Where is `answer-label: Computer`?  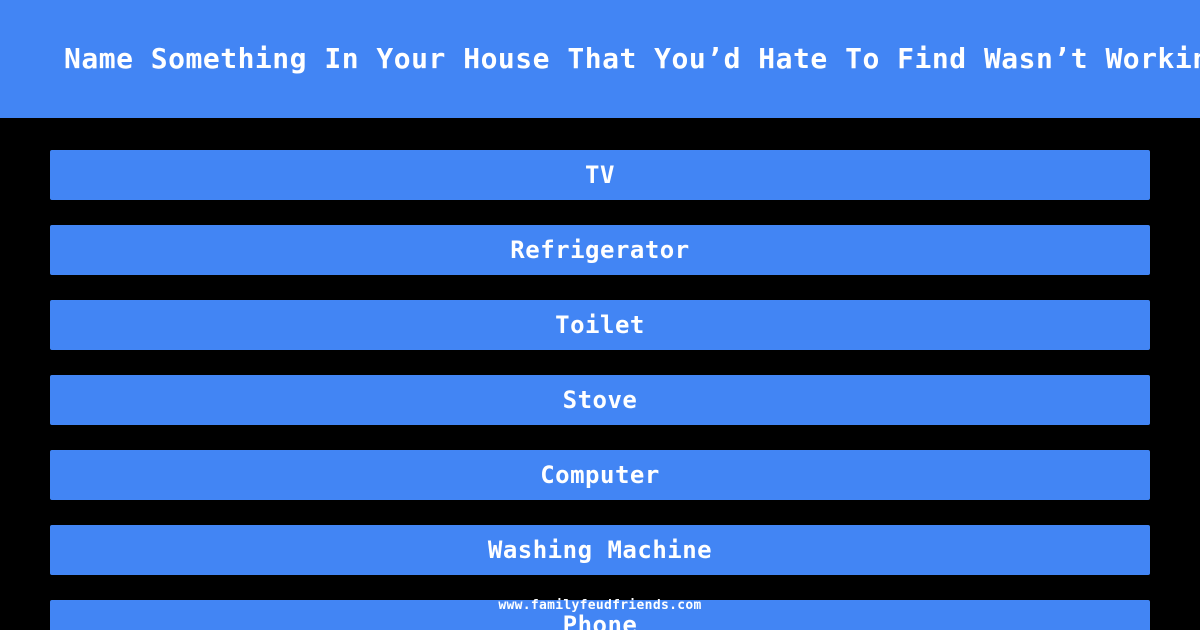 answer-label: Computer is located at coordinates (600, 475).